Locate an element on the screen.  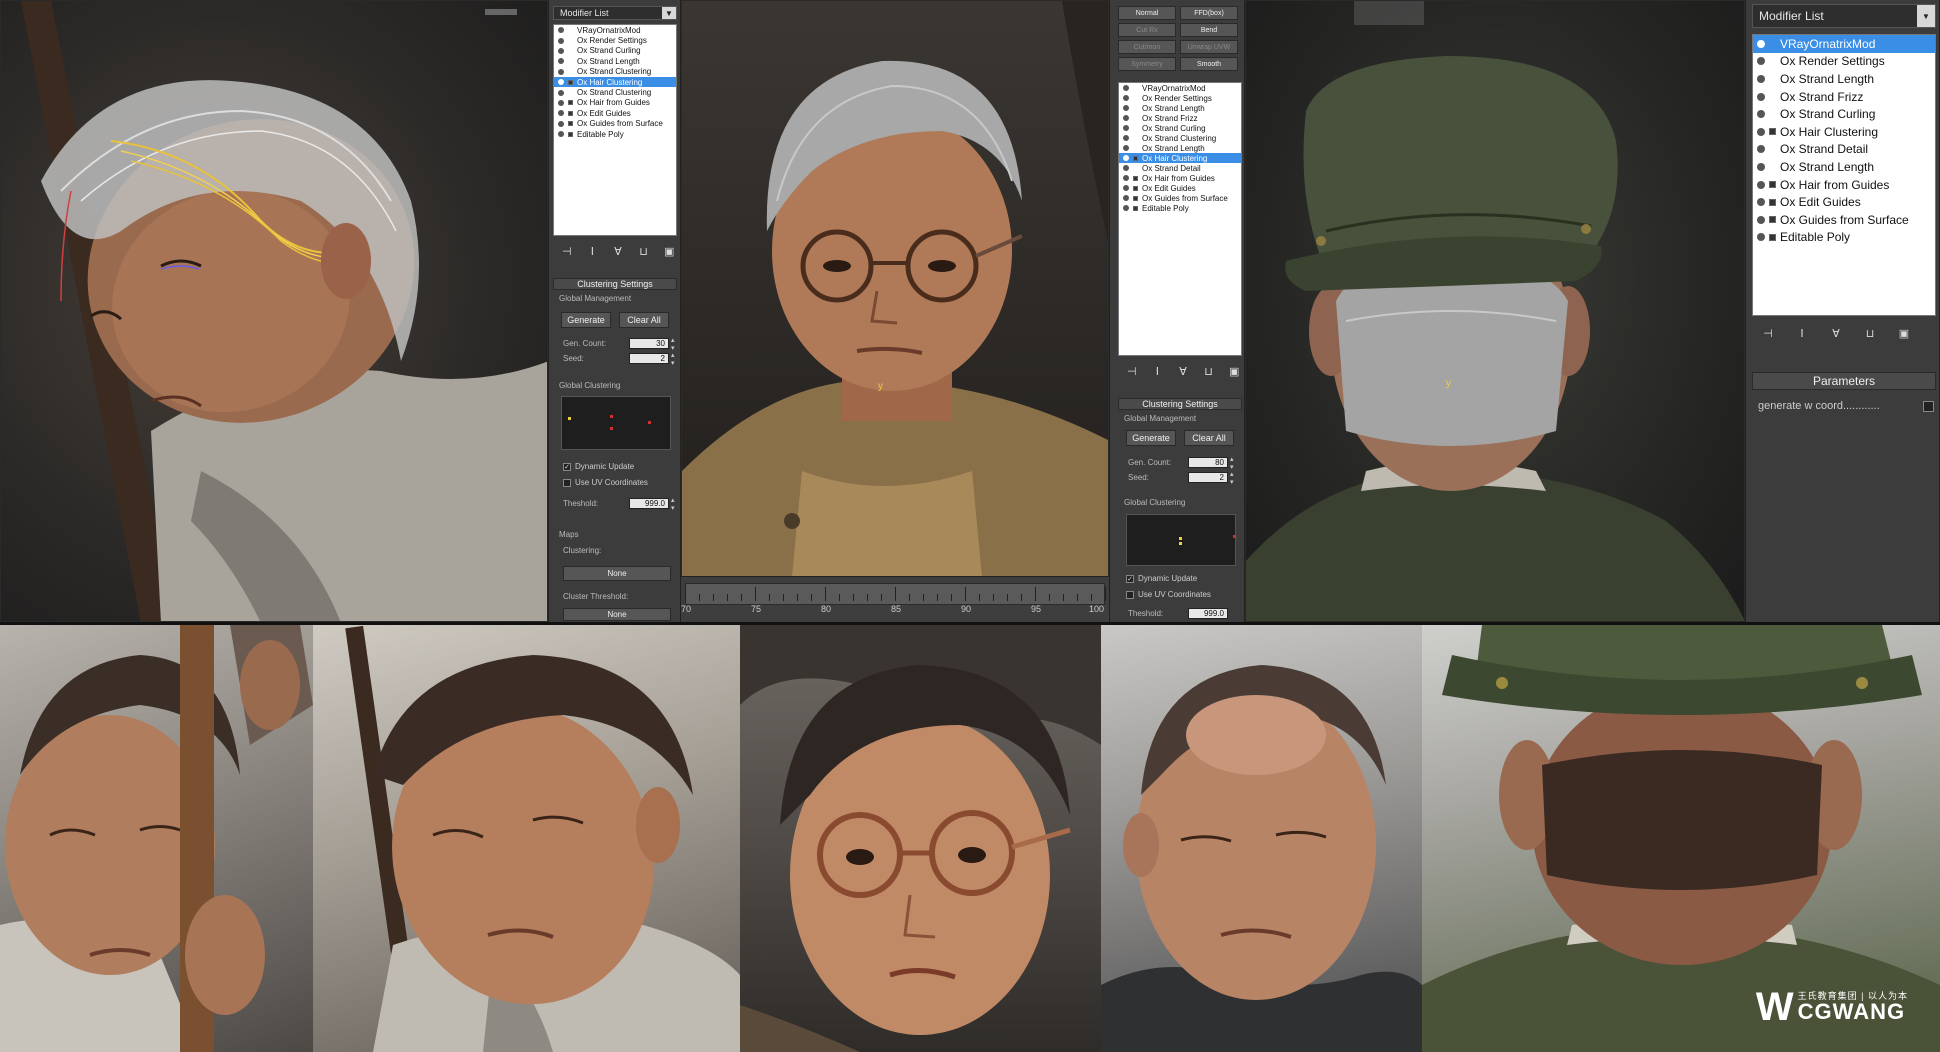
gen-count-spinner: ▴ ▾ is located at coordinates (674, 345).